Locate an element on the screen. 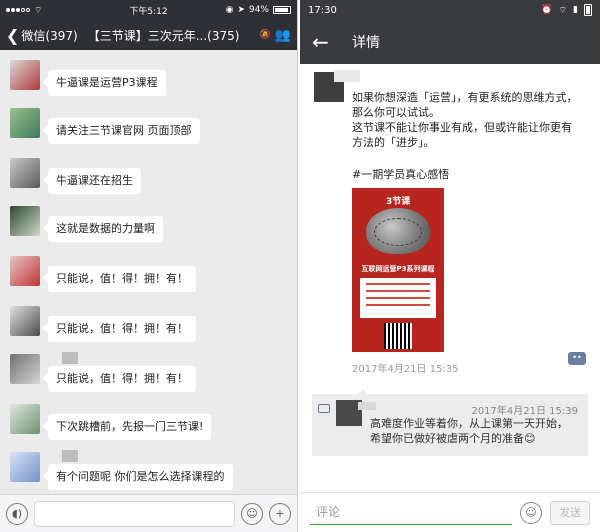  voice-icon: ◖) is located at coordinates (17, 513).